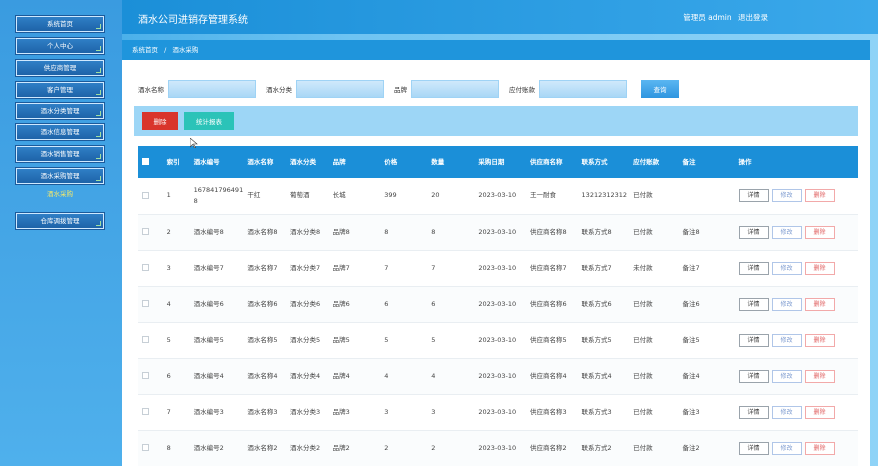  Describe the element at coordinates (265, 162) in the screenshot. I see `col-name: 酒水名称` at that location.